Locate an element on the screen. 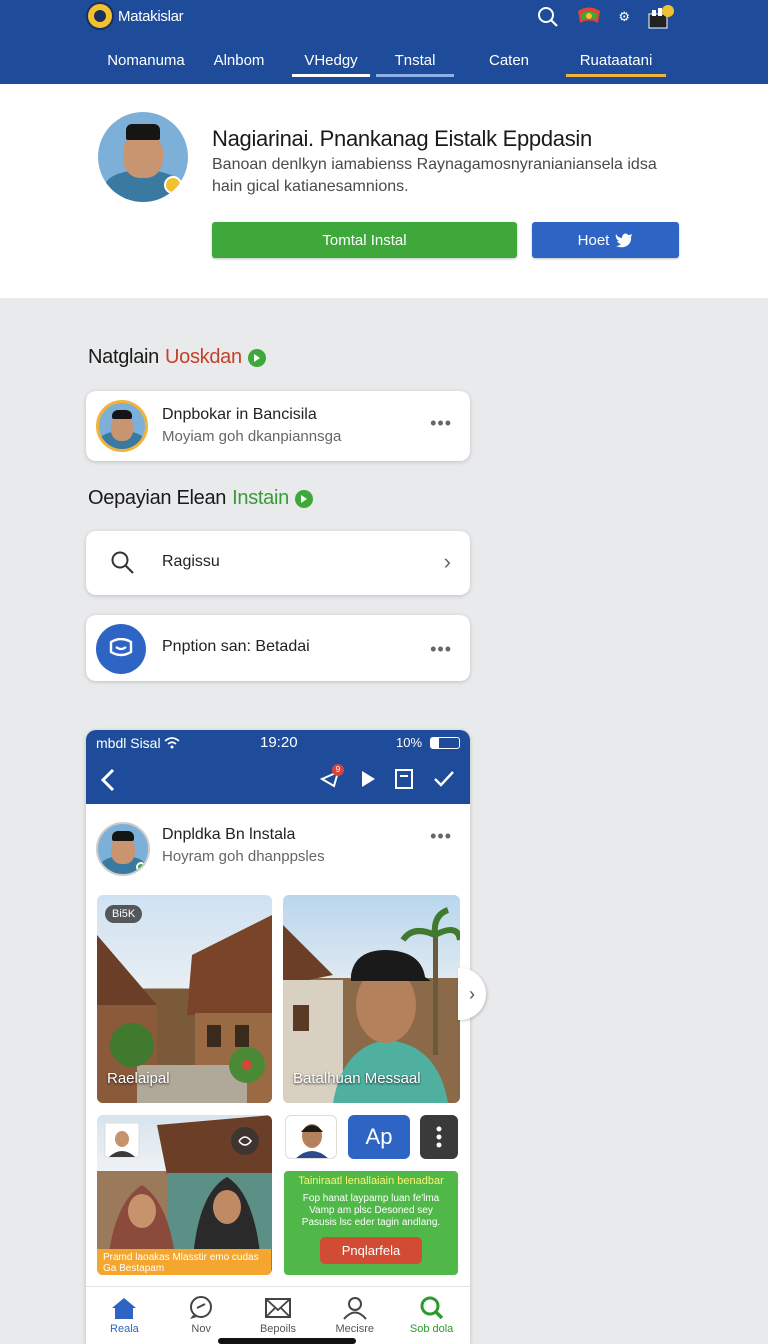  play-icon is located at coordinates (368, 779).